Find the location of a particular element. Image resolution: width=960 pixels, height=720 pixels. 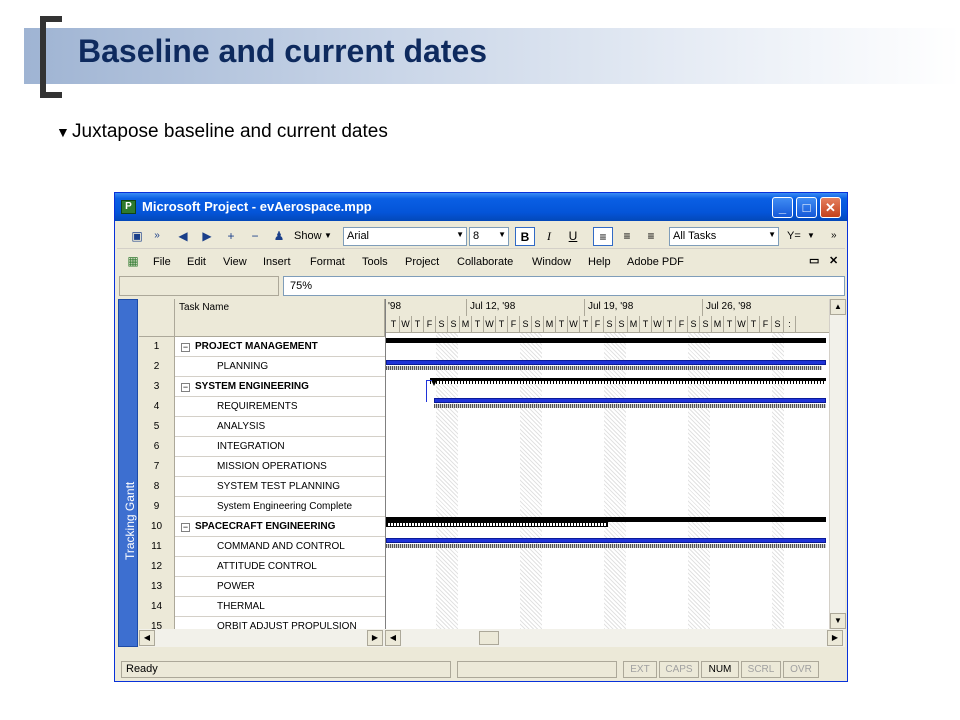

select-all-corner is located at coordinates (157, 318).